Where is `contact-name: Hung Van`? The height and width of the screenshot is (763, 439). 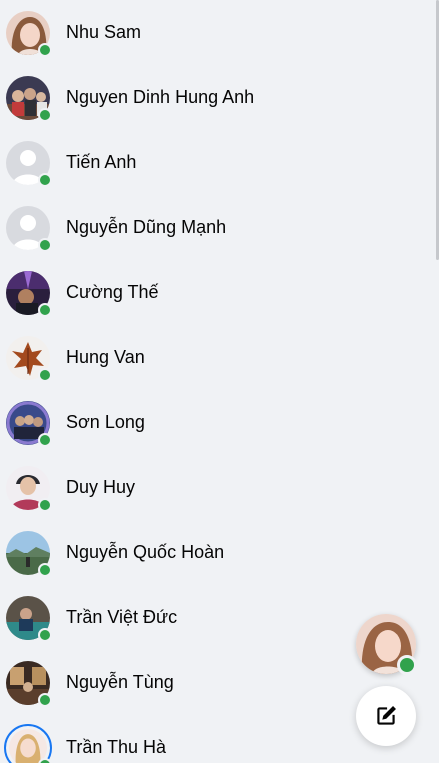 contact-name: Hung Van is located at coordinates (105, 357).